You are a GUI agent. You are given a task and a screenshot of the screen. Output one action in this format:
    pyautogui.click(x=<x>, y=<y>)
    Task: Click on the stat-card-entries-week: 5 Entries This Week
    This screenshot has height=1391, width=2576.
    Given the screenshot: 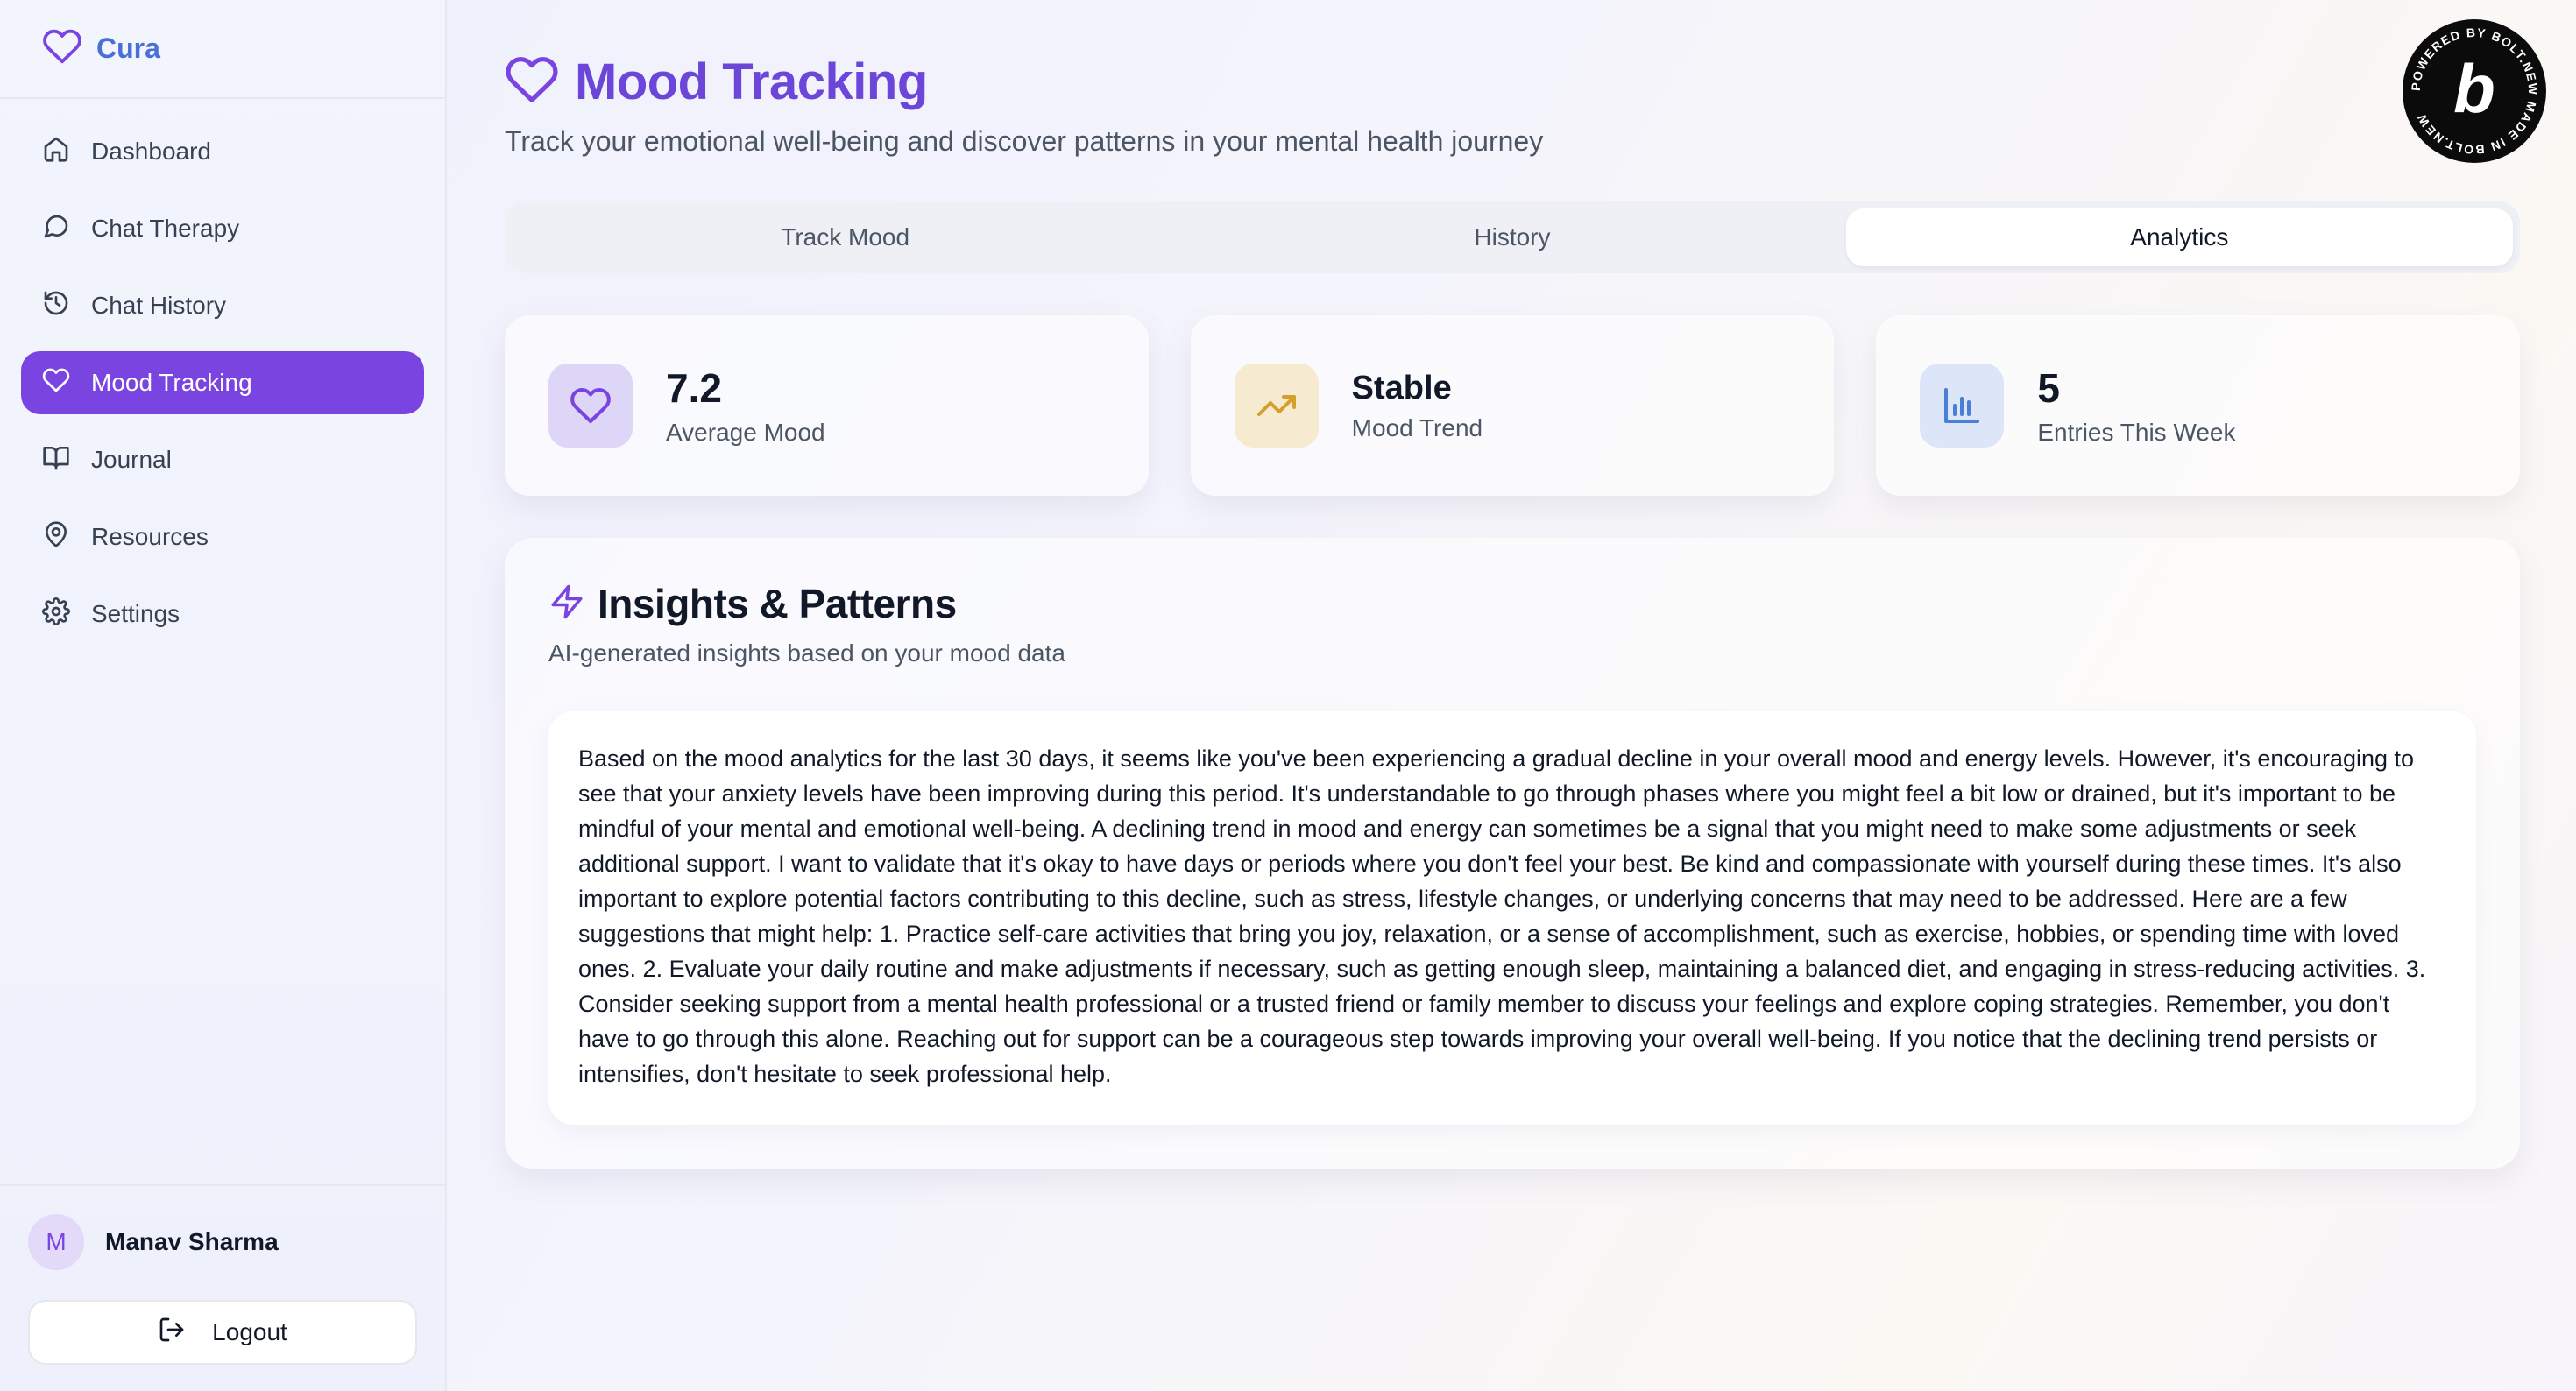 What is the action you would take?
    pyautogui.click(x=2198, y=405)
    